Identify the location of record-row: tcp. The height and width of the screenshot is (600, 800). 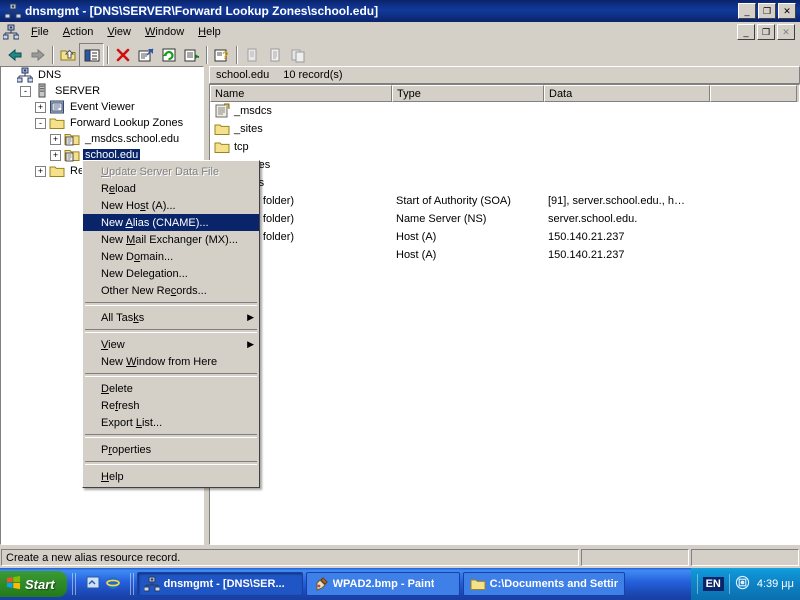
(504, 147).